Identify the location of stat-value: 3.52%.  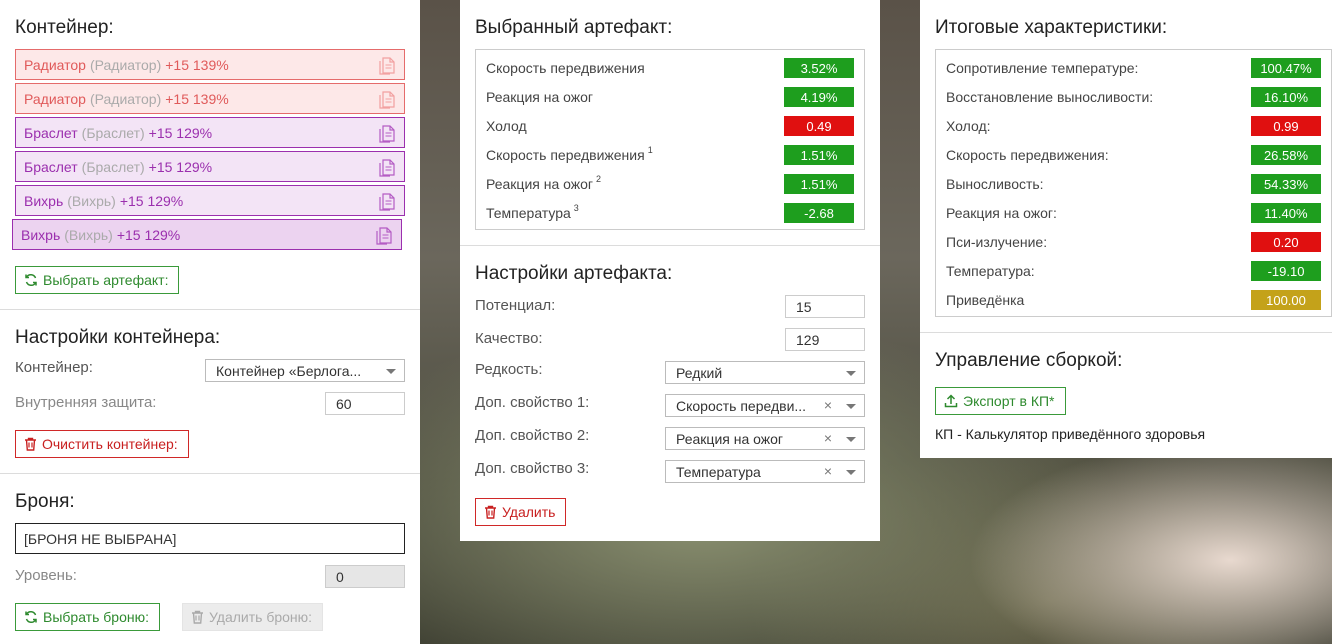
(819, 68).